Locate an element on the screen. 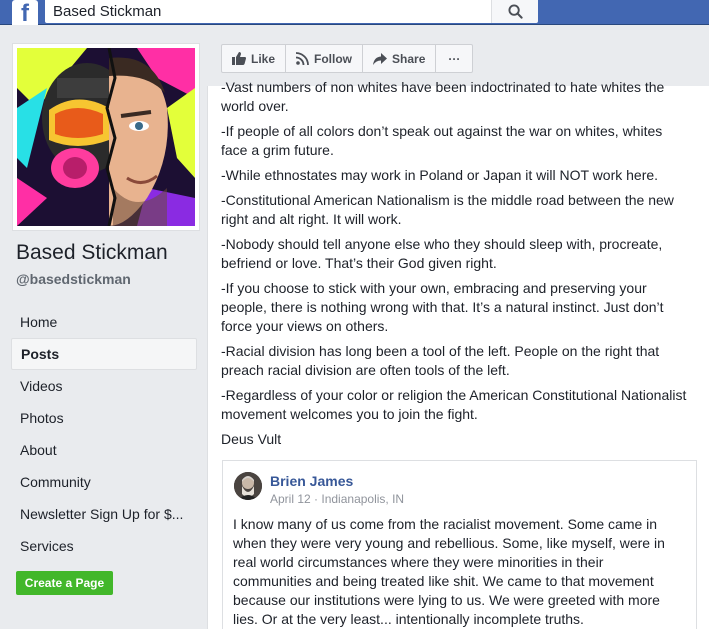  search-button is located at coordinates (514, 11).